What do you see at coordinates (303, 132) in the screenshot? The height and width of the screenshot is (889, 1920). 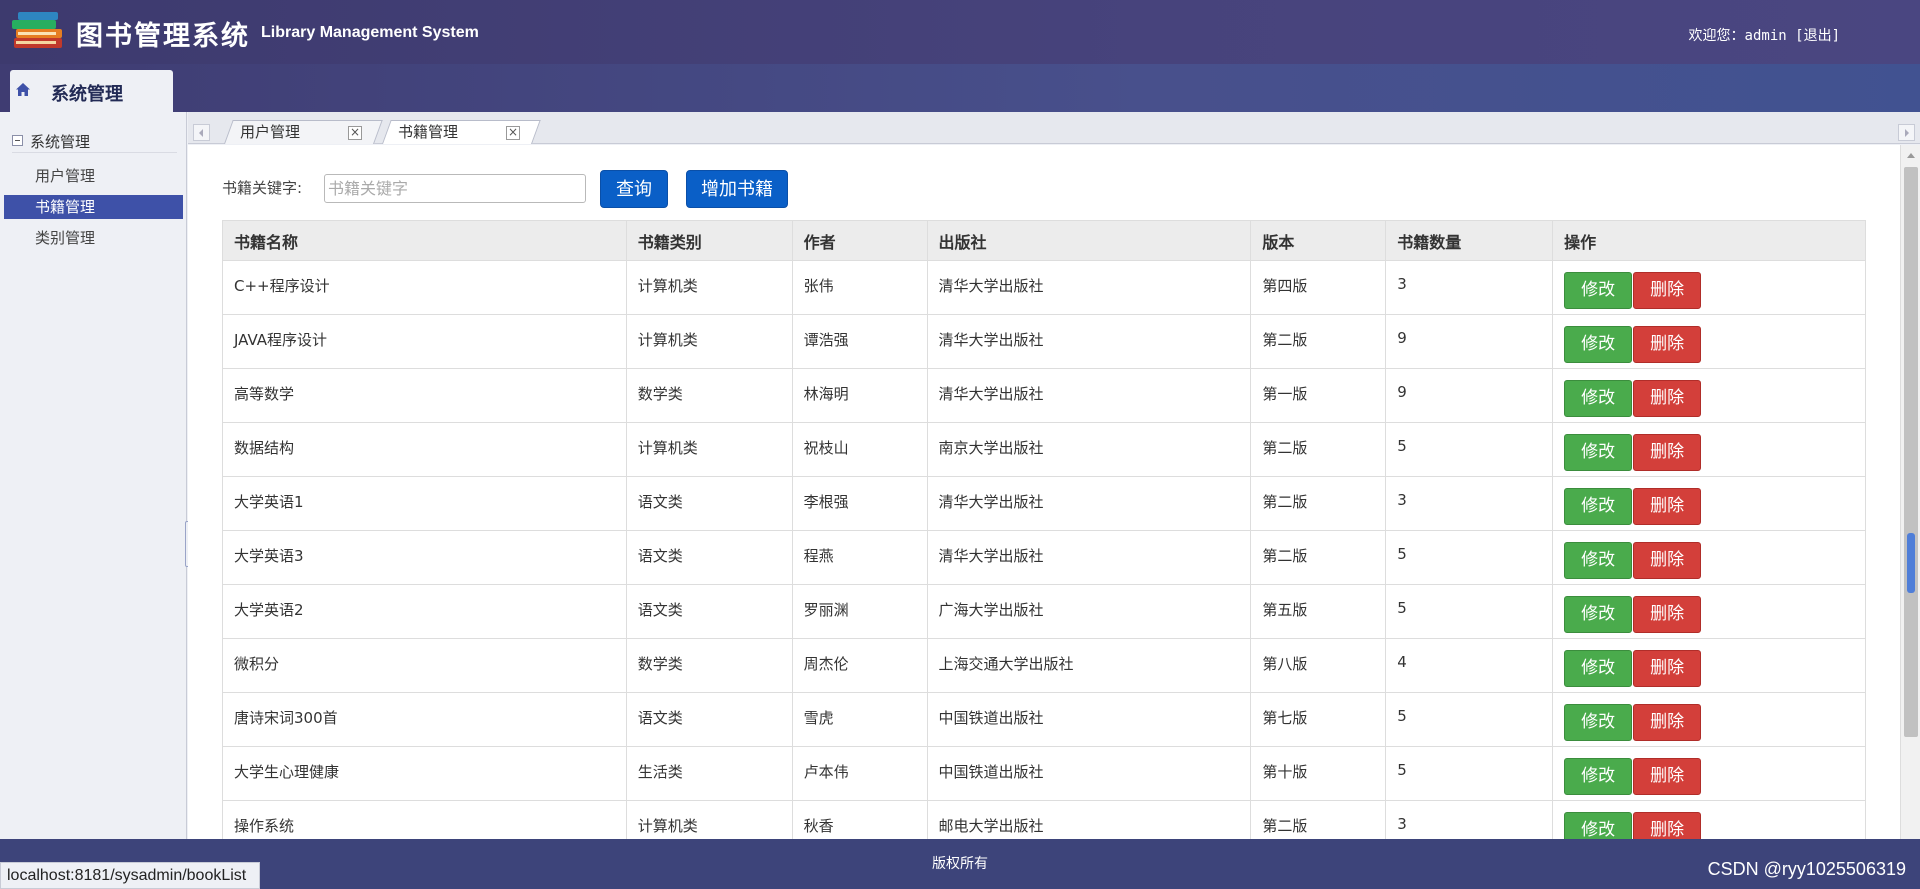 I see `tab-user-management: 用户管理 ×` at bounding box center [303, 132].